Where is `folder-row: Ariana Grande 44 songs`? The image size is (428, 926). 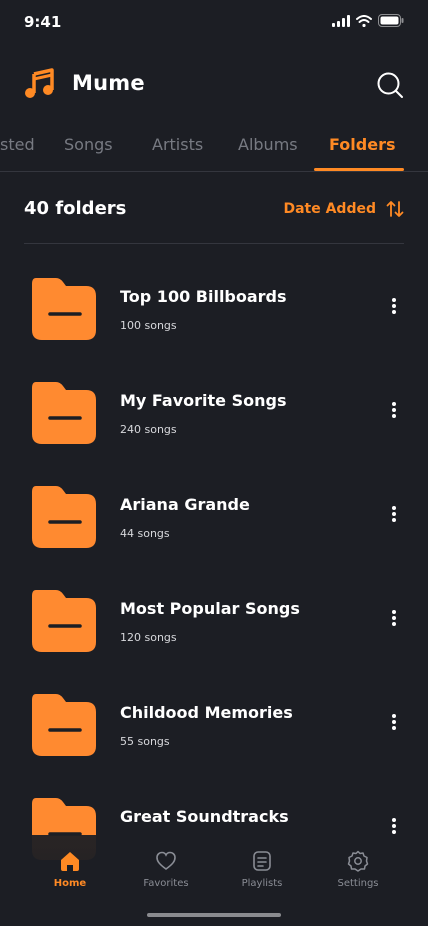
folder-row: Ariana Grande 44 songs is located at coordinates (214, 518).